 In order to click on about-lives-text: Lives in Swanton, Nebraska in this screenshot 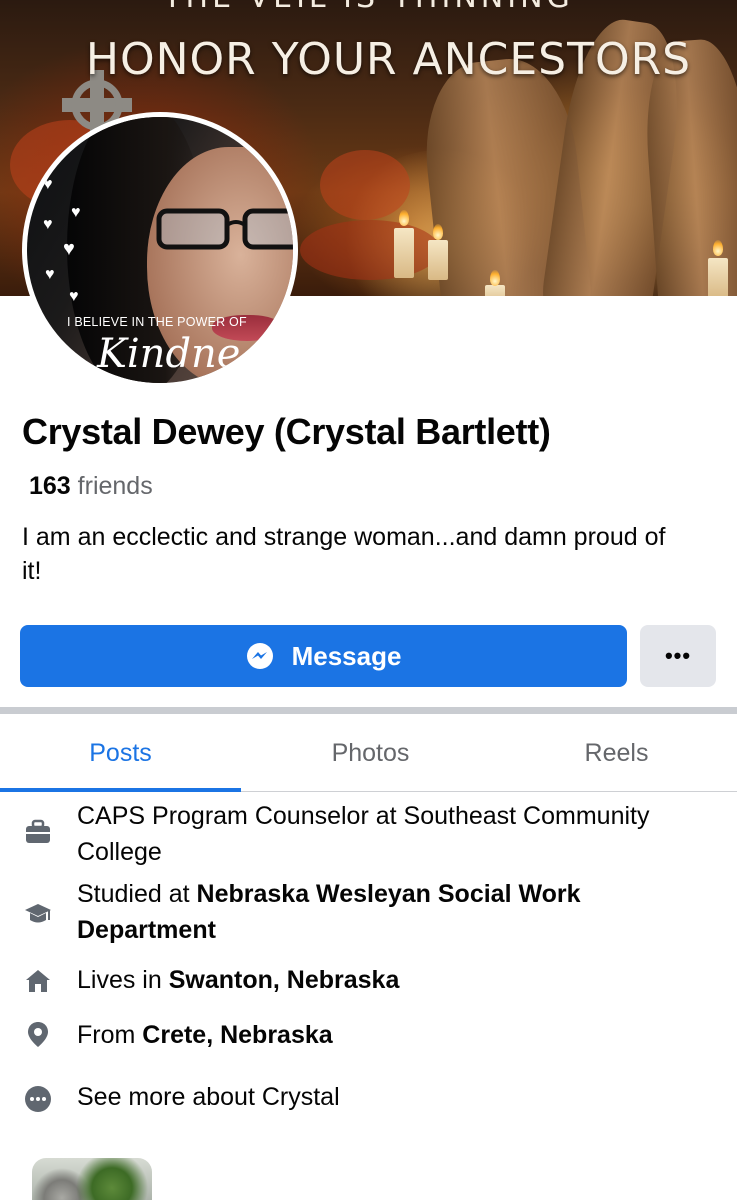, I will do `click(397, 980)`.